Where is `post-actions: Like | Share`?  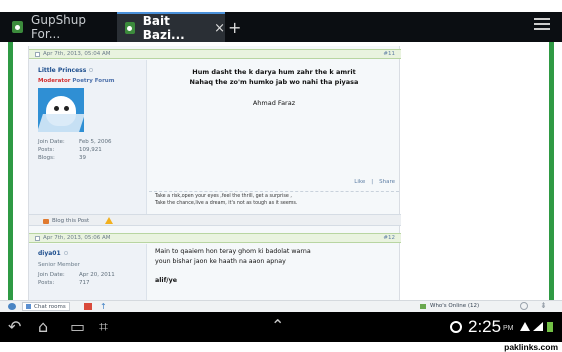 post-actions: Like | Share is located at coordinates (374, 182).